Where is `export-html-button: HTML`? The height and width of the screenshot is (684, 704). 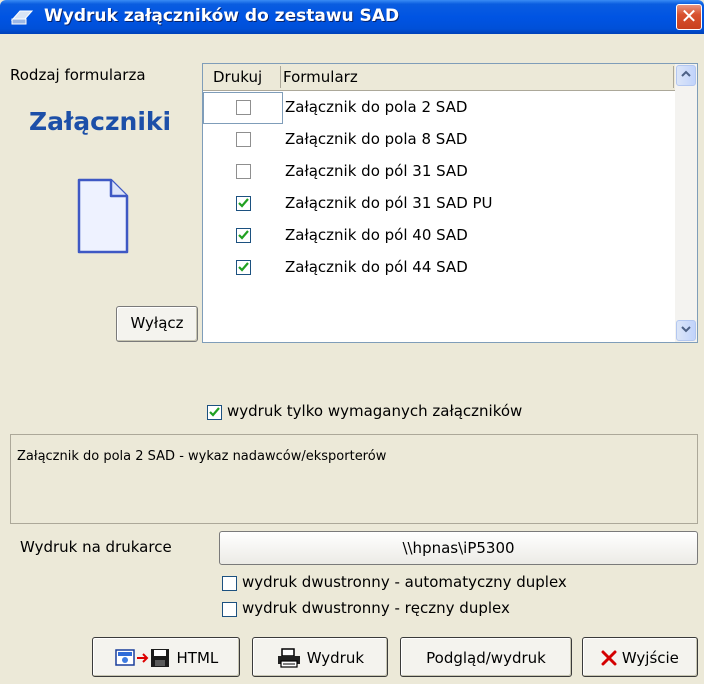
export-html-button: HTML is located at coordinates (166, 657).